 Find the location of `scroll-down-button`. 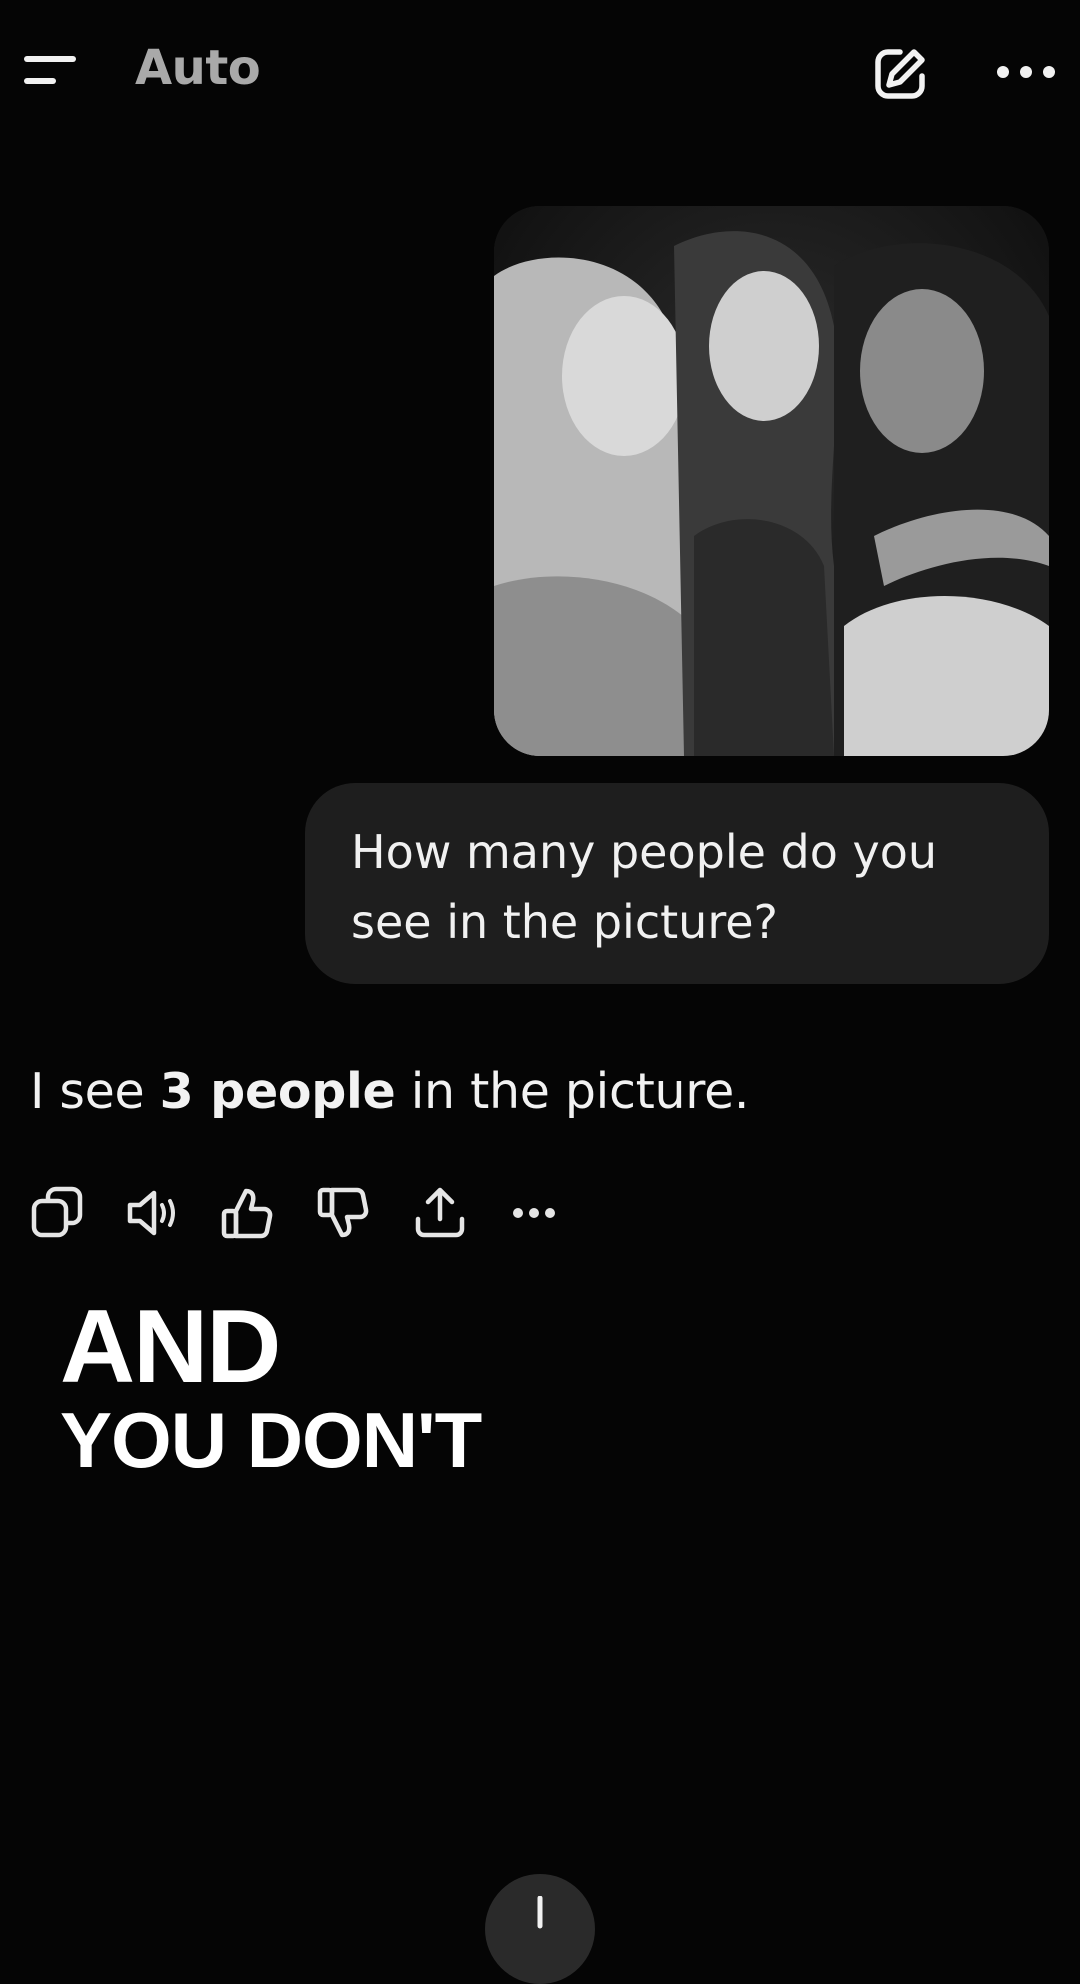

scroll-down-button is located at coordinates (540, 1929).